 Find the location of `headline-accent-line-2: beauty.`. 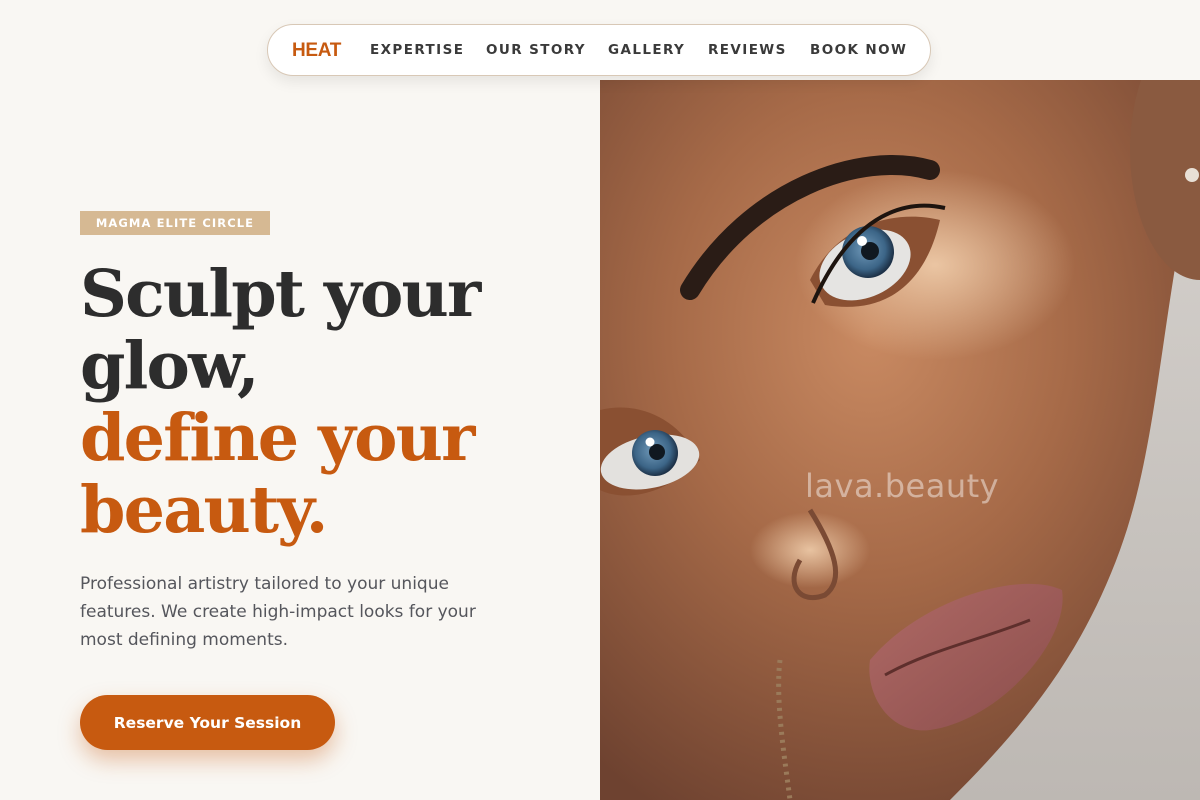

headline-accent-line-2: beauty. is located at coordinates (204, 510).